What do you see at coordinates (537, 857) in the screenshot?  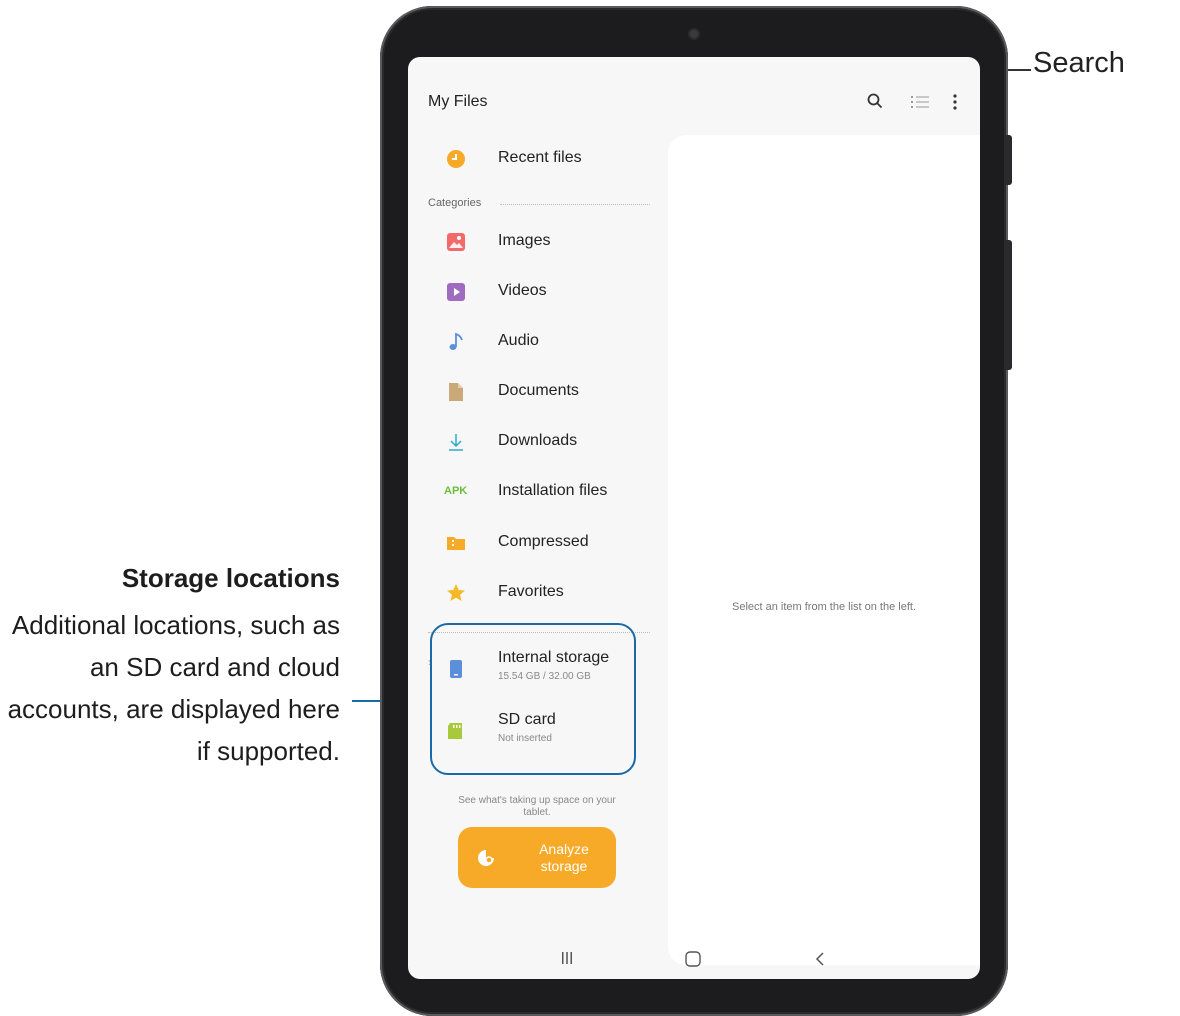 I see `analyze-storage-button: Analyze storage` at bounding box center [537, 857].